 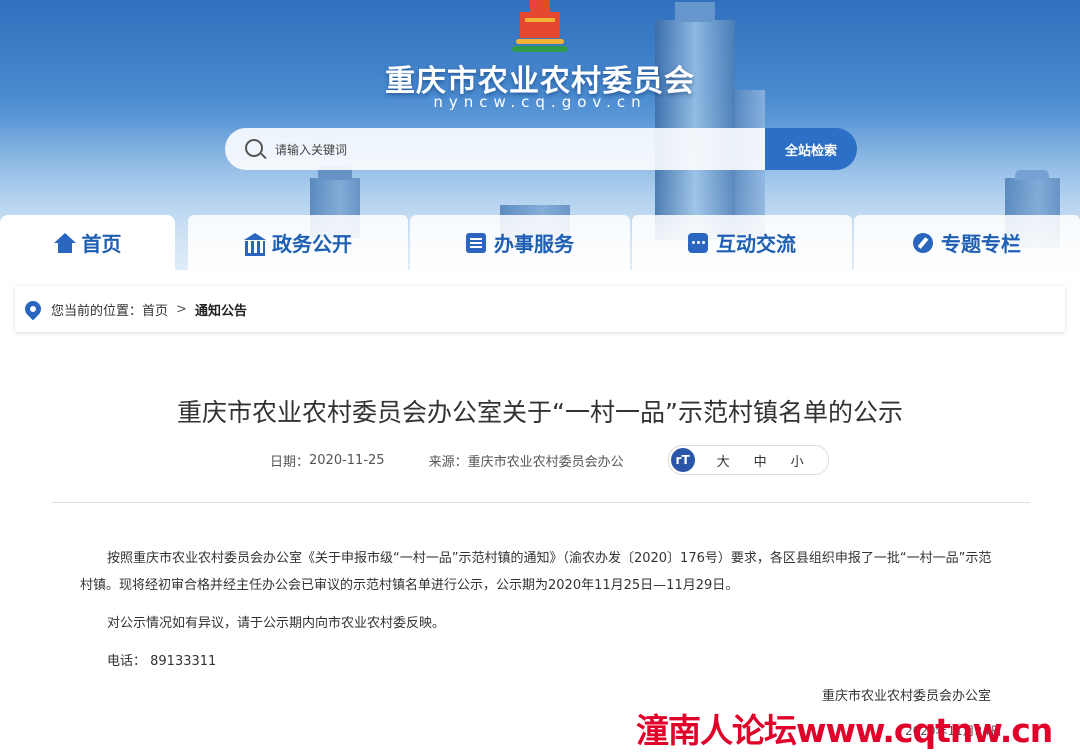 I want to click on search-box, so click(x=496, y=150).